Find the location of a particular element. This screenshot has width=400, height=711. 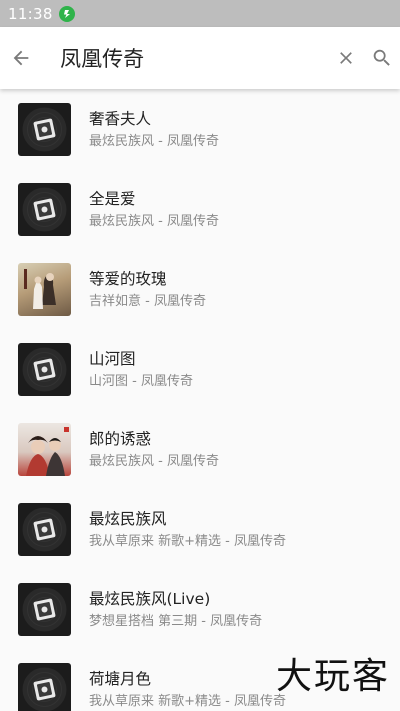

song-album-artist: 山河图 - 凤凰传奇 is located at coordinates (141, 381).